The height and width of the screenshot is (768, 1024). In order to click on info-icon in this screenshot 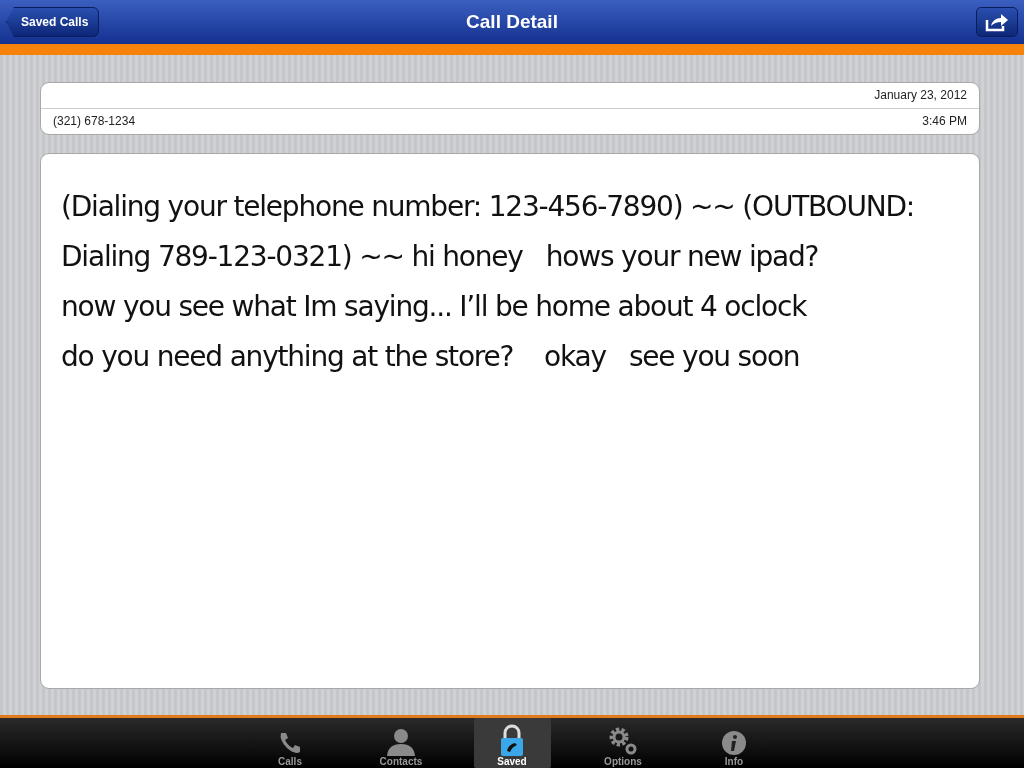, I will do `click(734, 743)`.